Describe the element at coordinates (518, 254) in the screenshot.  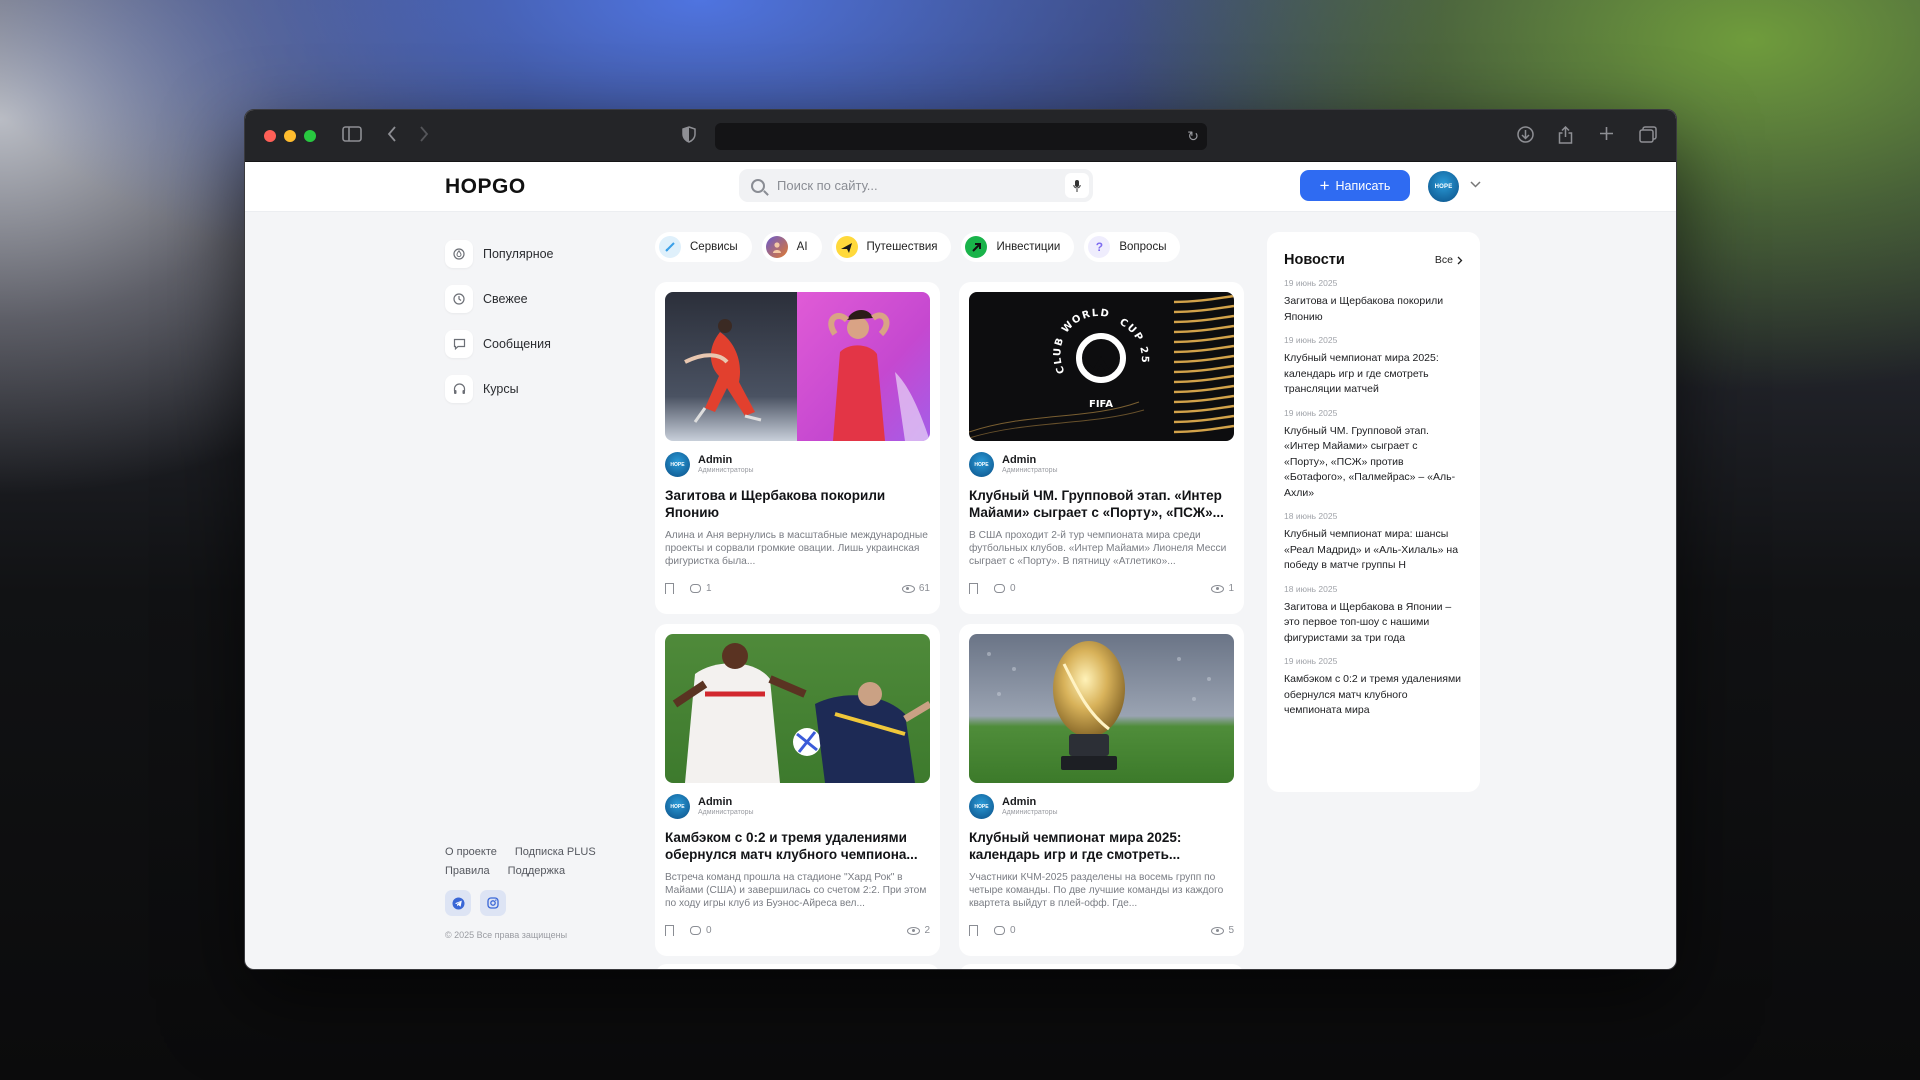
I see `sidebar-item-label: Популярное` at that location.